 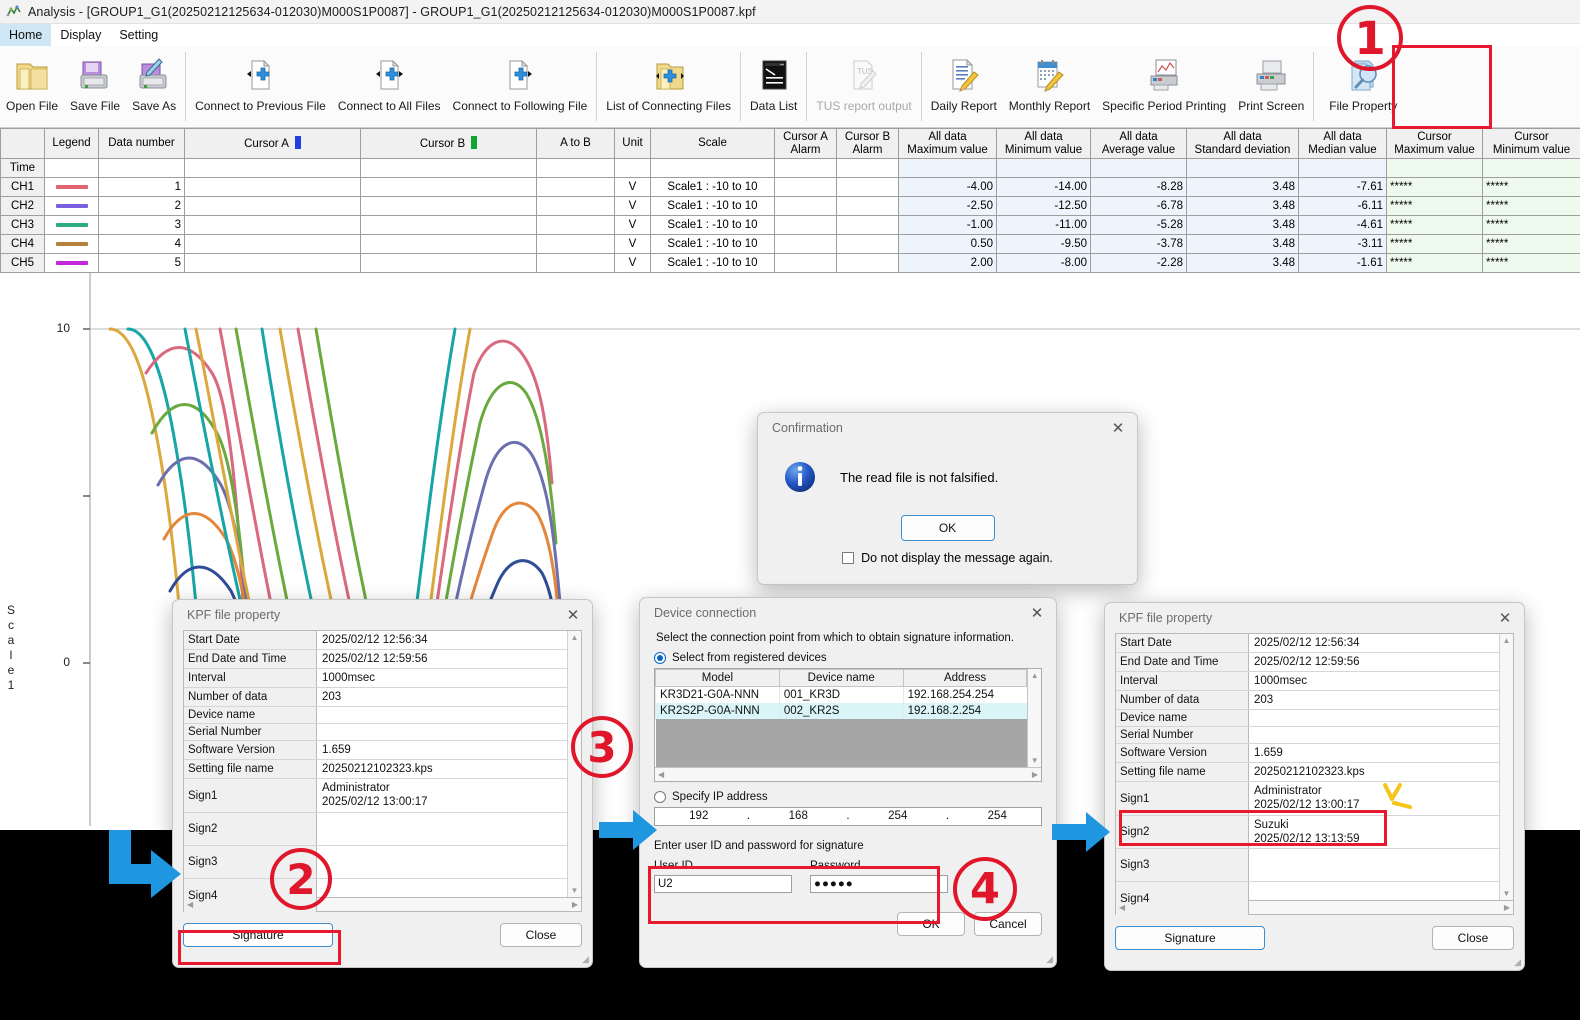 What do you see at coordinates (1043, 263) in the screenshot?
I see `cell-min: -8.00` at bounding box center [1043, 263].